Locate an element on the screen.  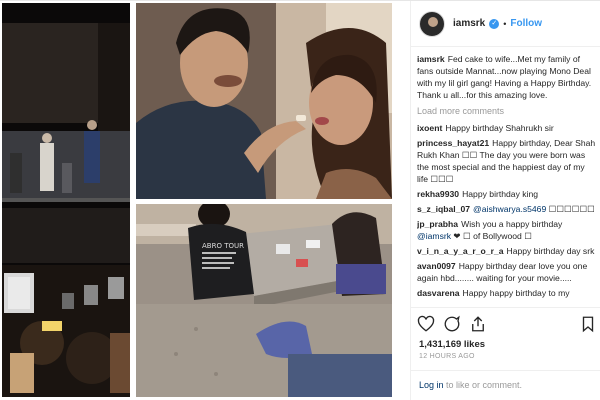
bookmark-icon is located at coordinates (588, 324).